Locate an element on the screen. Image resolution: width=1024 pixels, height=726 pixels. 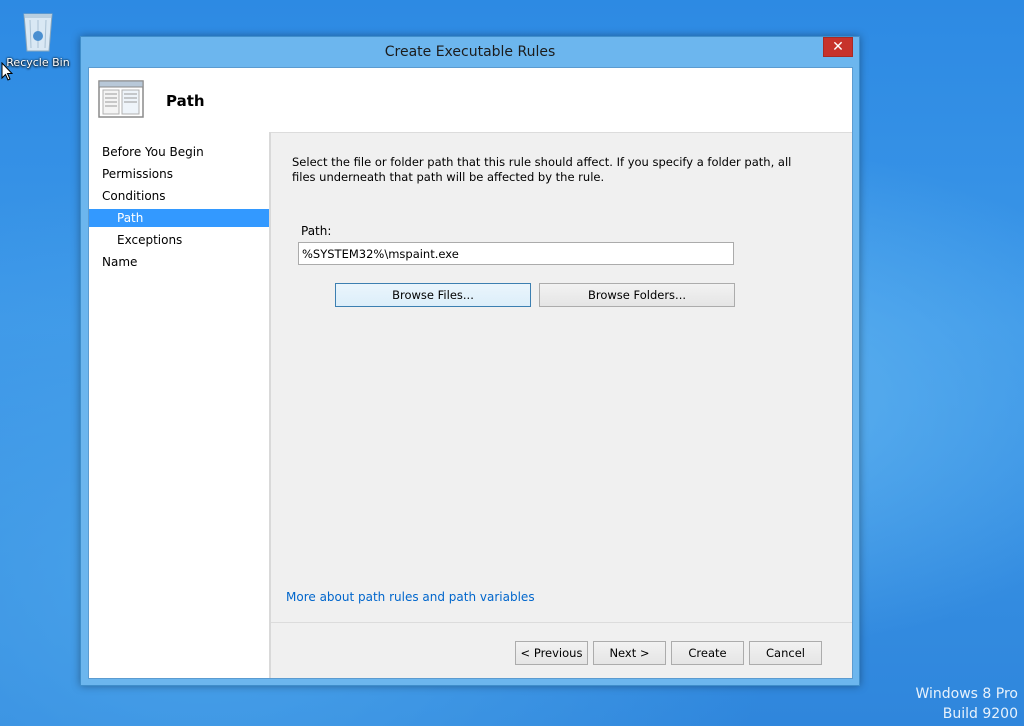
watermark-build: Build 9200 is located at coordinates (980, 714).